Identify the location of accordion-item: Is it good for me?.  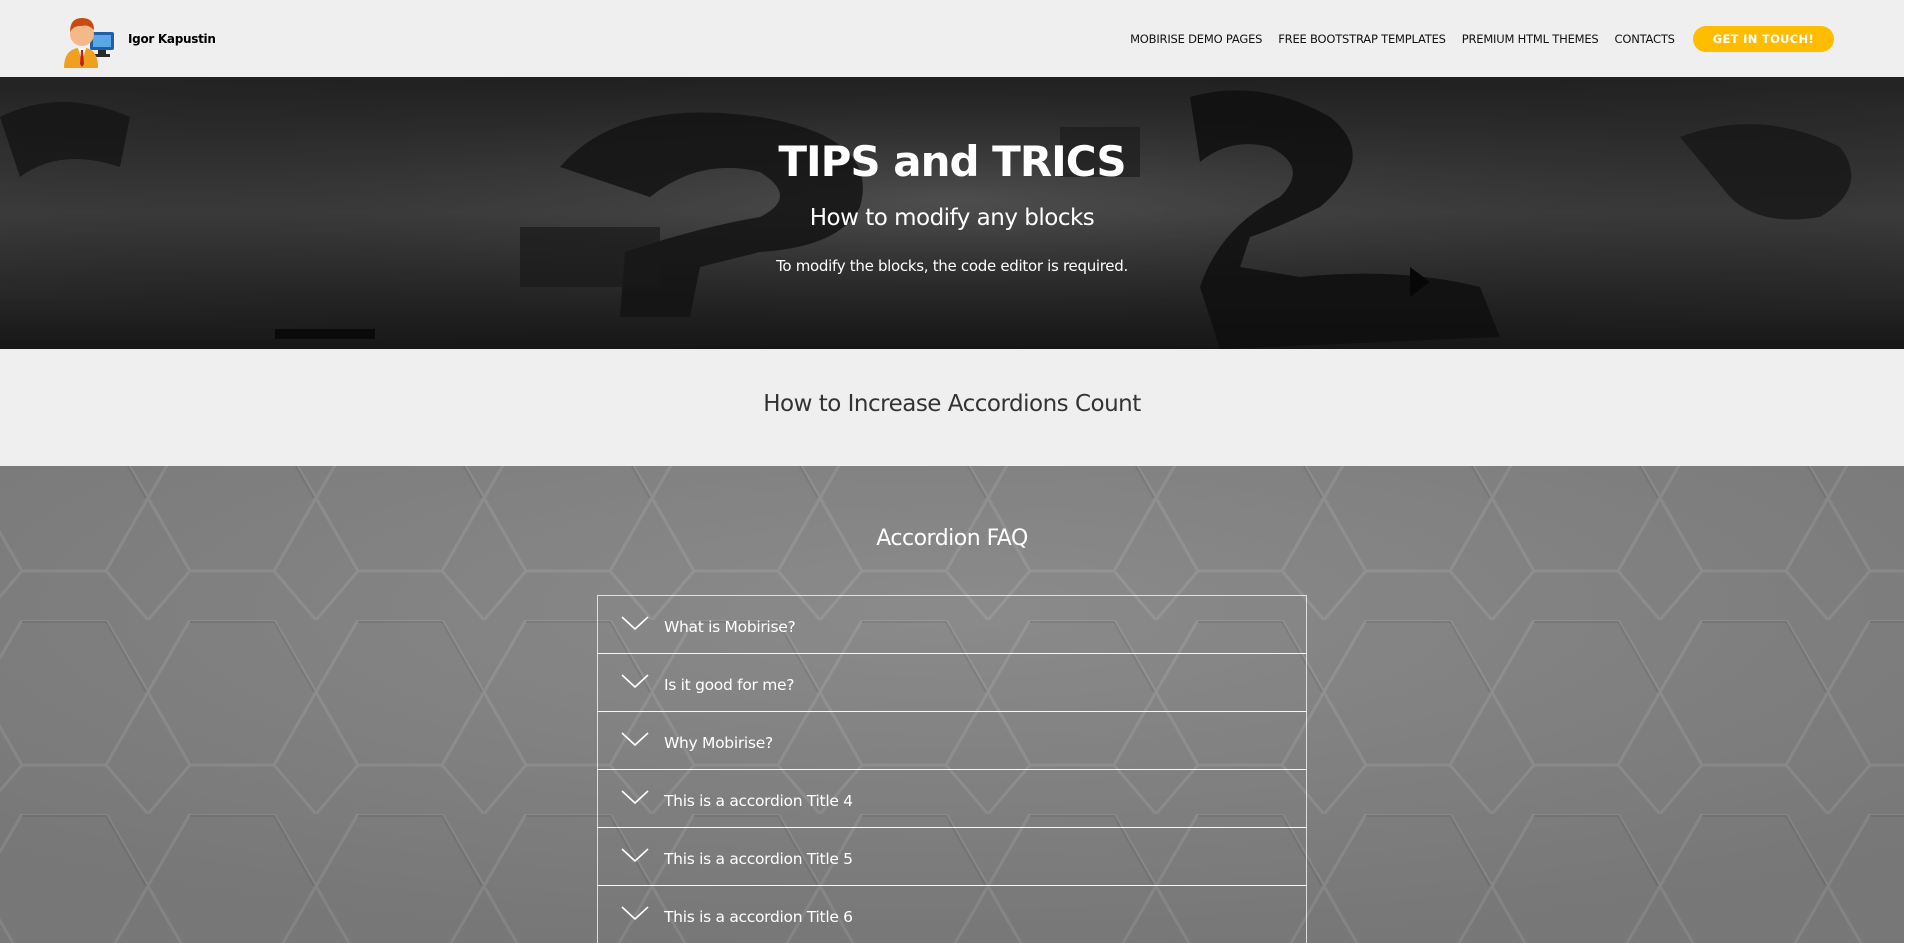
(952, 682).